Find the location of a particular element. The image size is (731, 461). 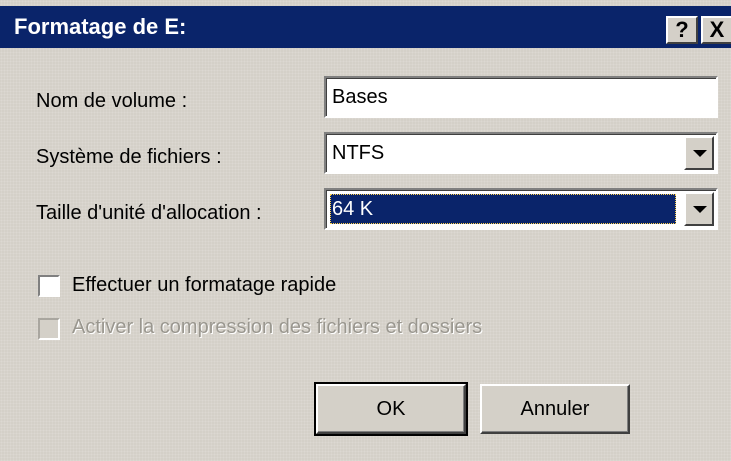

filesystem-dropdown-button is located at coordinates (699, 153).